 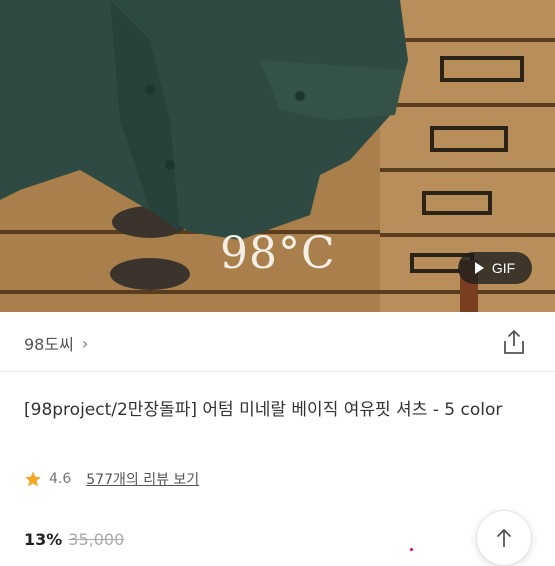 I want to click on gif-label: GIF, so click(x=503, y=268).